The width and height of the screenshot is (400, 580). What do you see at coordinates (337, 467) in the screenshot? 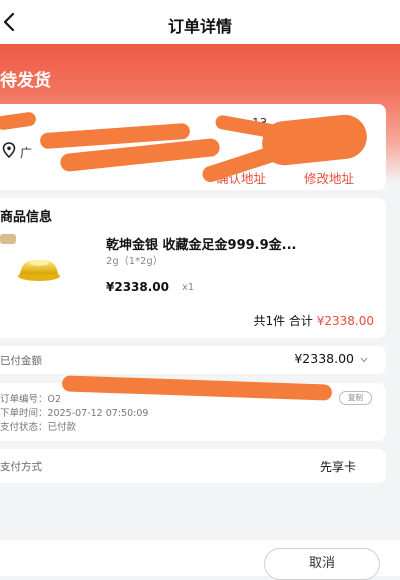
I see `payment-method-value: 先享卡` at bounding box center [337, 467].